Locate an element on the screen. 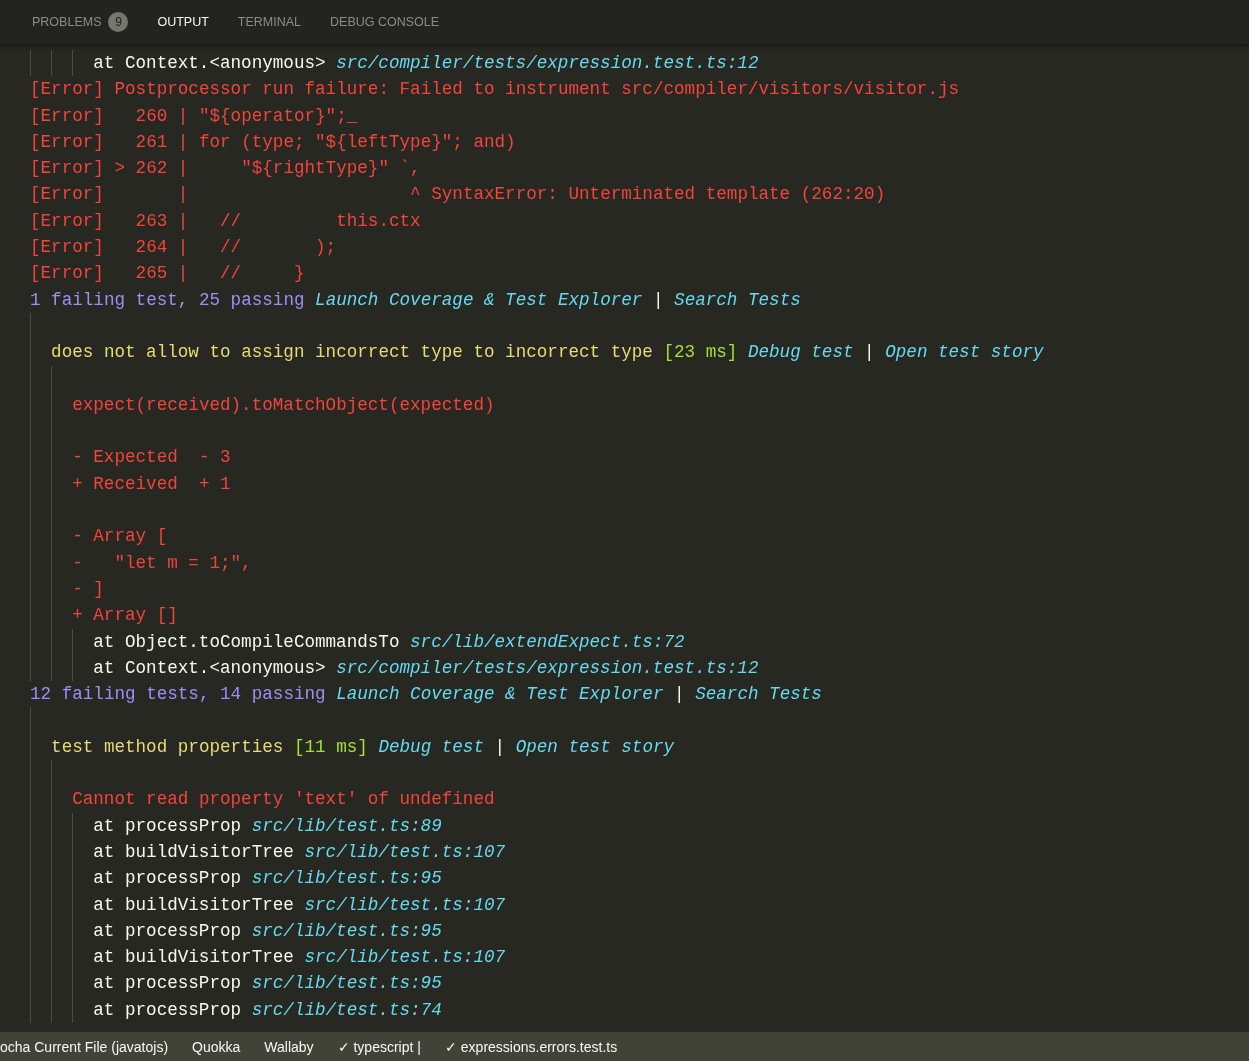  test-summary: 12 failing tests, 14 passing is located at coordinates (178, 694).